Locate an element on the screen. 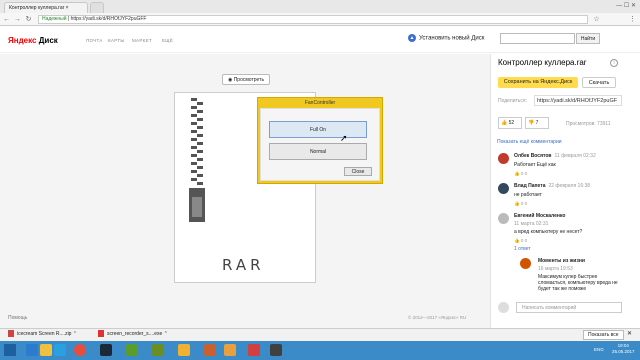 The image size is (640, 360). app-icon is located at coordinates (276, 350).